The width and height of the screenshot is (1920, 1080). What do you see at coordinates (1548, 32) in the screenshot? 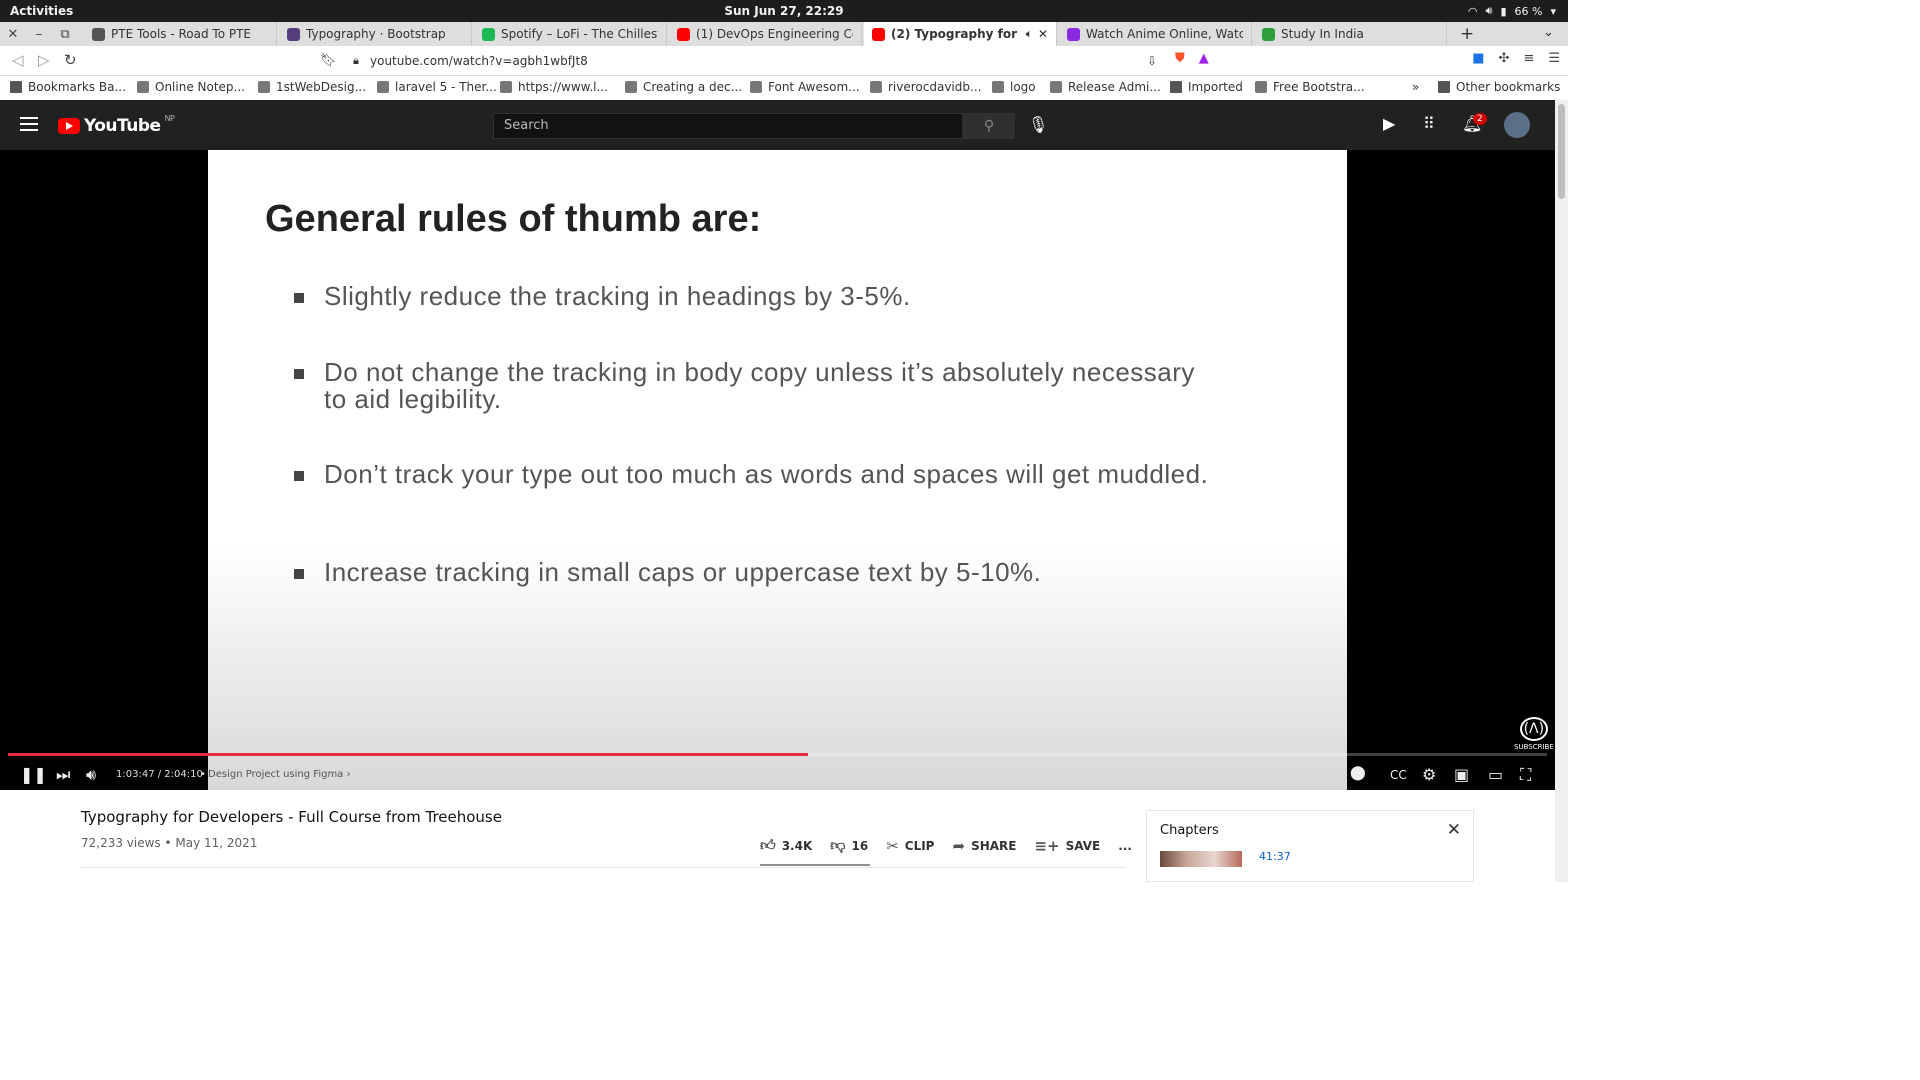
I see `tab-list-button: ⌄` at bounding box center [1548, 32].